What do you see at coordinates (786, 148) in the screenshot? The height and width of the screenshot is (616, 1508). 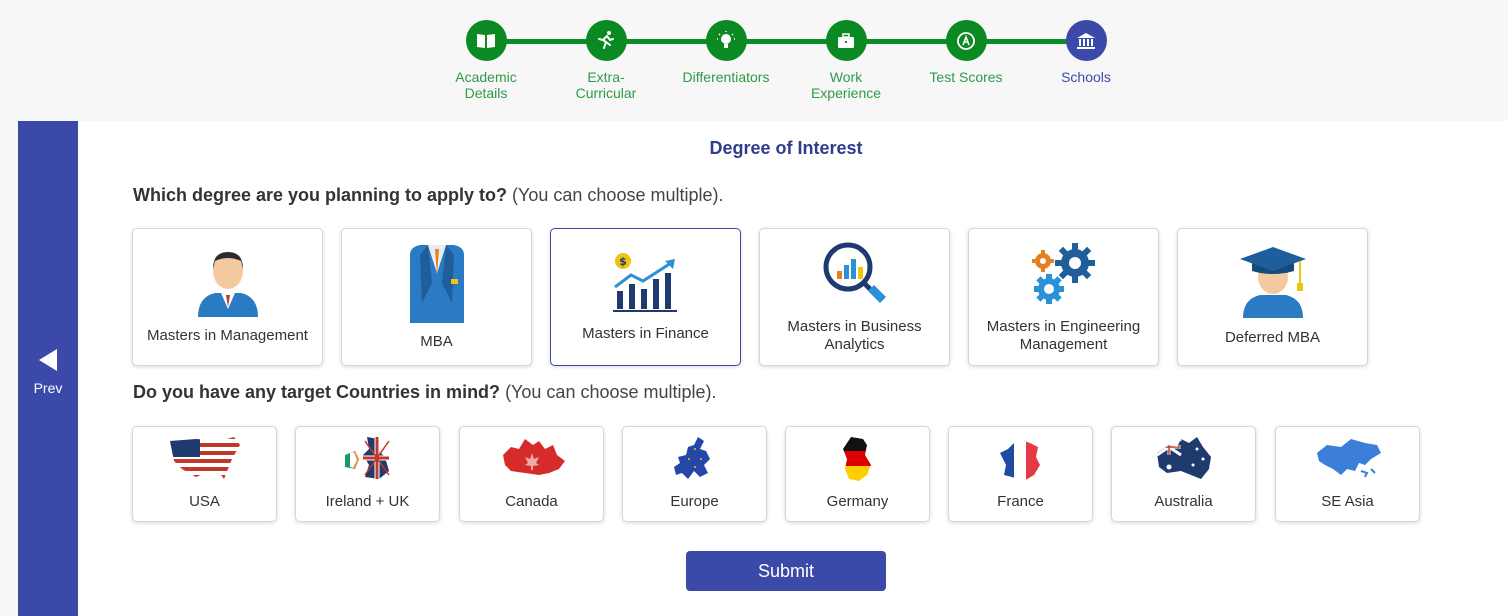 I see `form-title: Degree of Interest` at bounding box center [786, 148].